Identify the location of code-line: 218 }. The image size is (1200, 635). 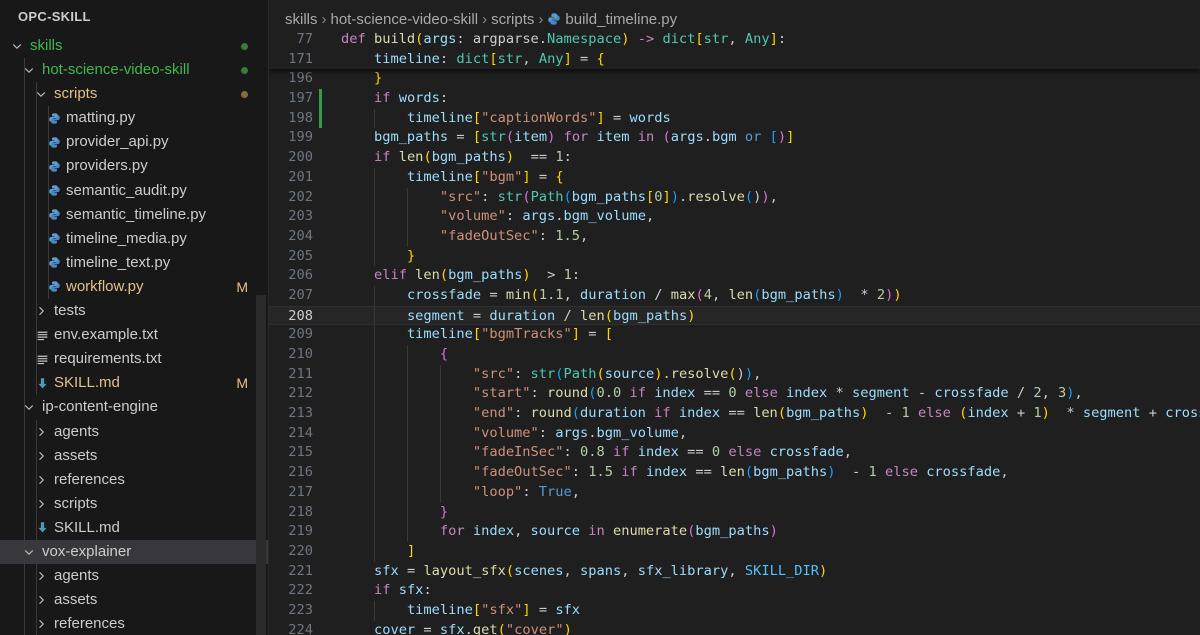
(734, 512).